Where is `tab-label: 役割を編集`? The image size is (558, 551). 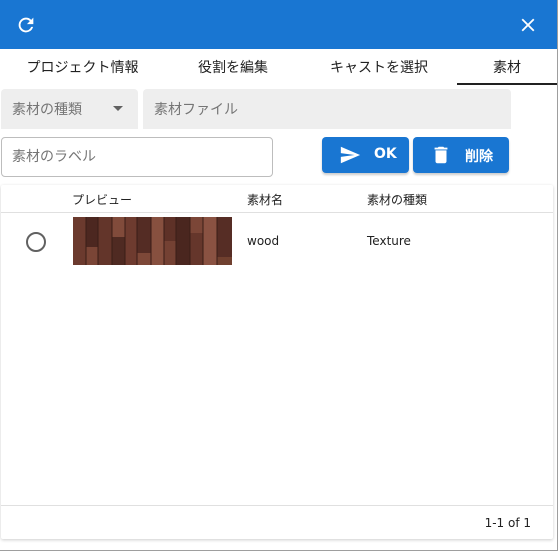 tab-label: 役割を編集 is located at coordinates (233, 68).